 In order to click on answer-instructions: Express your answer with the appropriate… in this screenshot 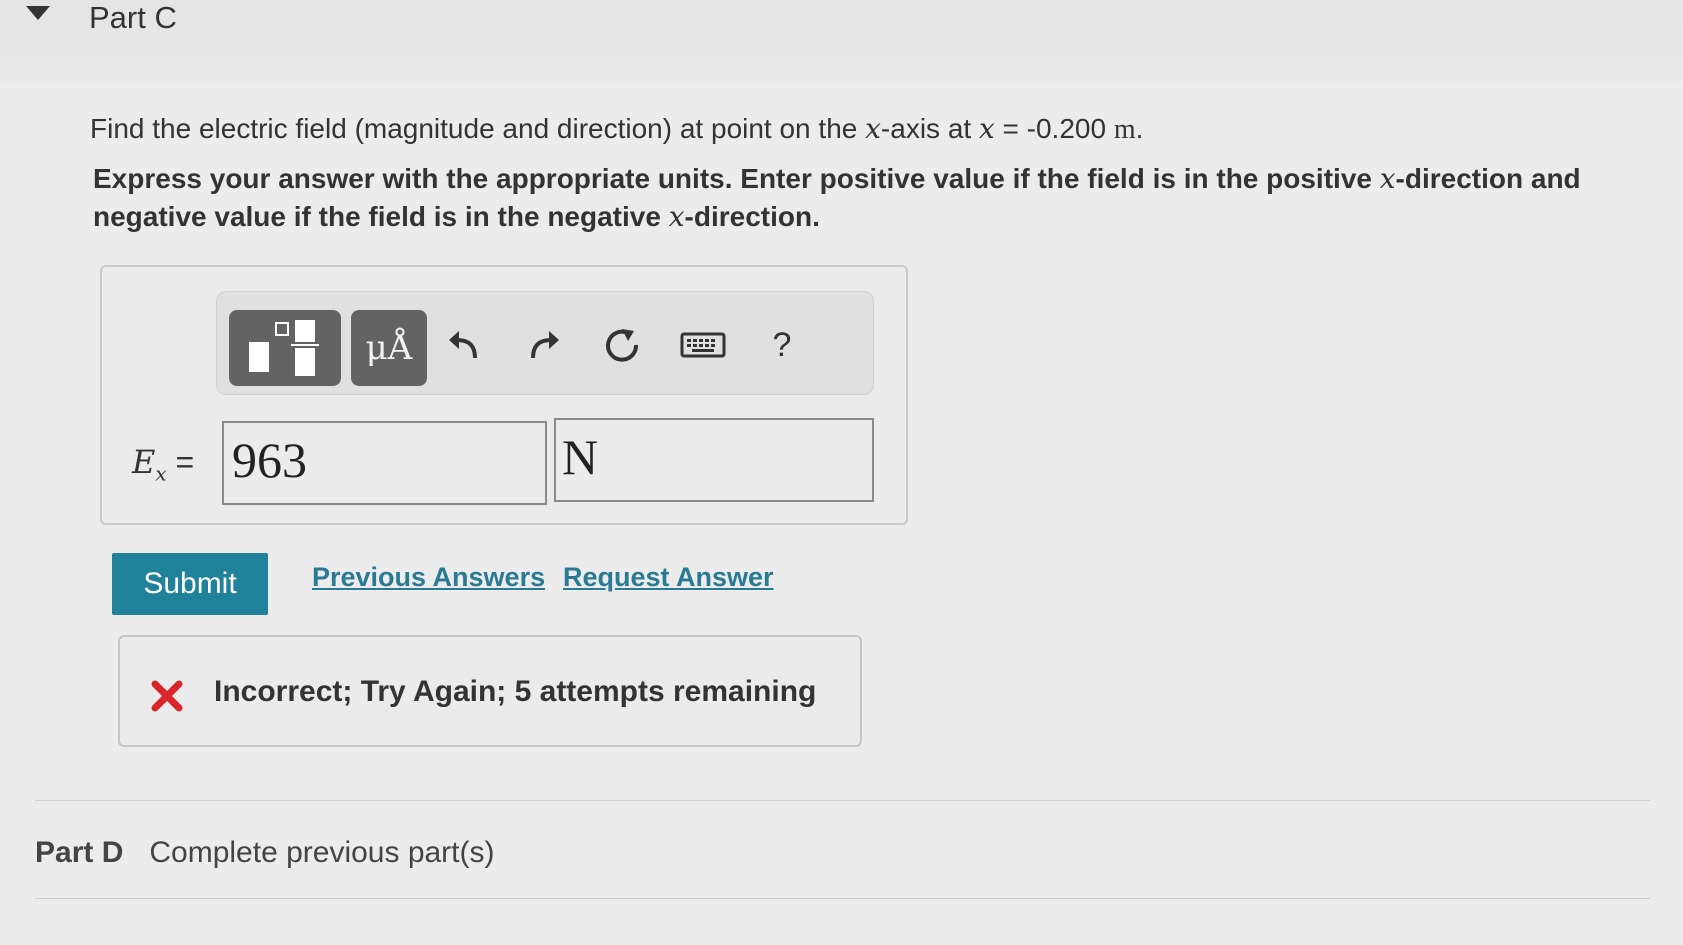, I will do `click(837, 197)`.